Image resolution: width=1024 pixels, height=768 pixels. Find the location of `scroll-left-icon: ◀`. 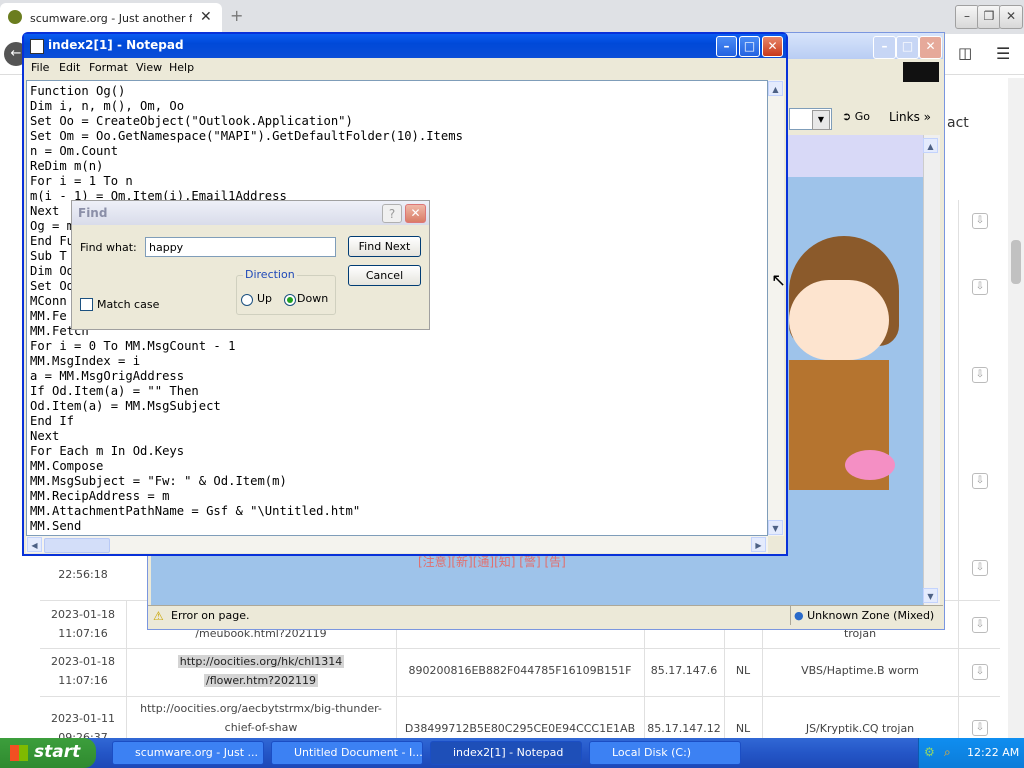

scroll-left-icon: ◀ is located at coordinates (34, 544).